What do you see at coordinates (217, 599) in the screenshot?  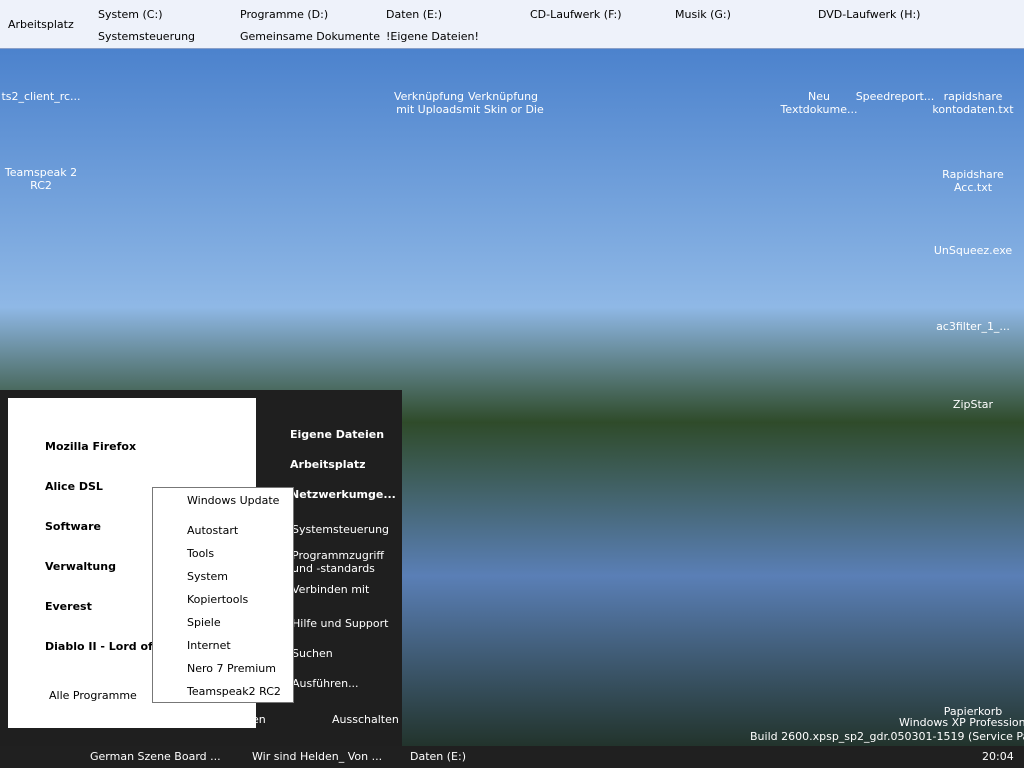 I see `submenu-kopiertools: Kopiertools` at bounding box center [217, 599].